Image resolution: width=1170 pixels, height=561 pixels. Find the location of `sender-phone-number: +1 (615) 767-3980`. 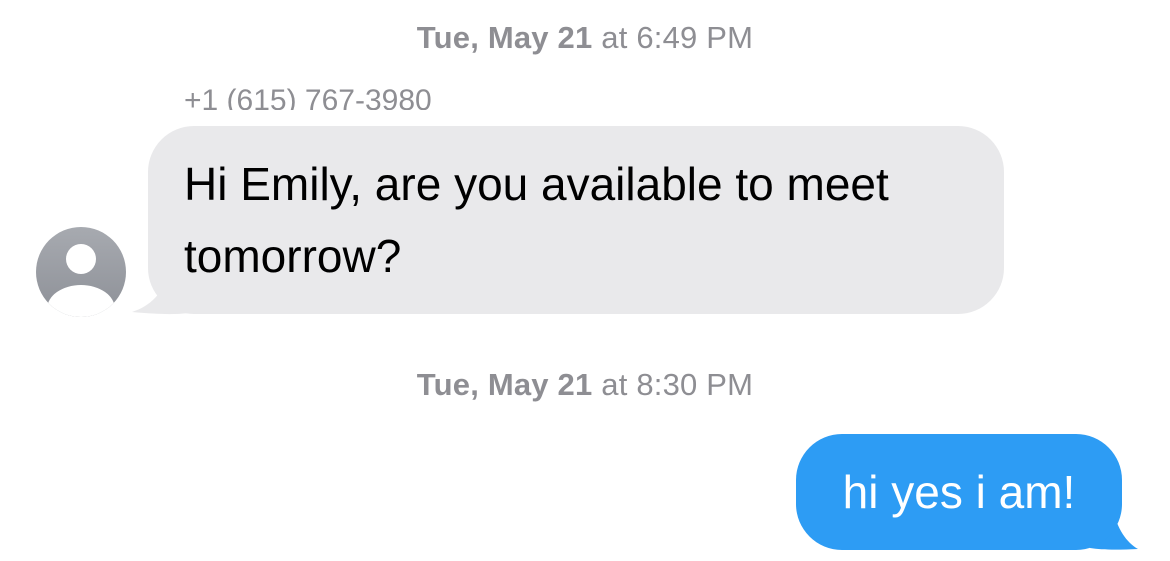

sender-phone-number: +1 (615) 767-3980 is located at coordinates (308, 97).